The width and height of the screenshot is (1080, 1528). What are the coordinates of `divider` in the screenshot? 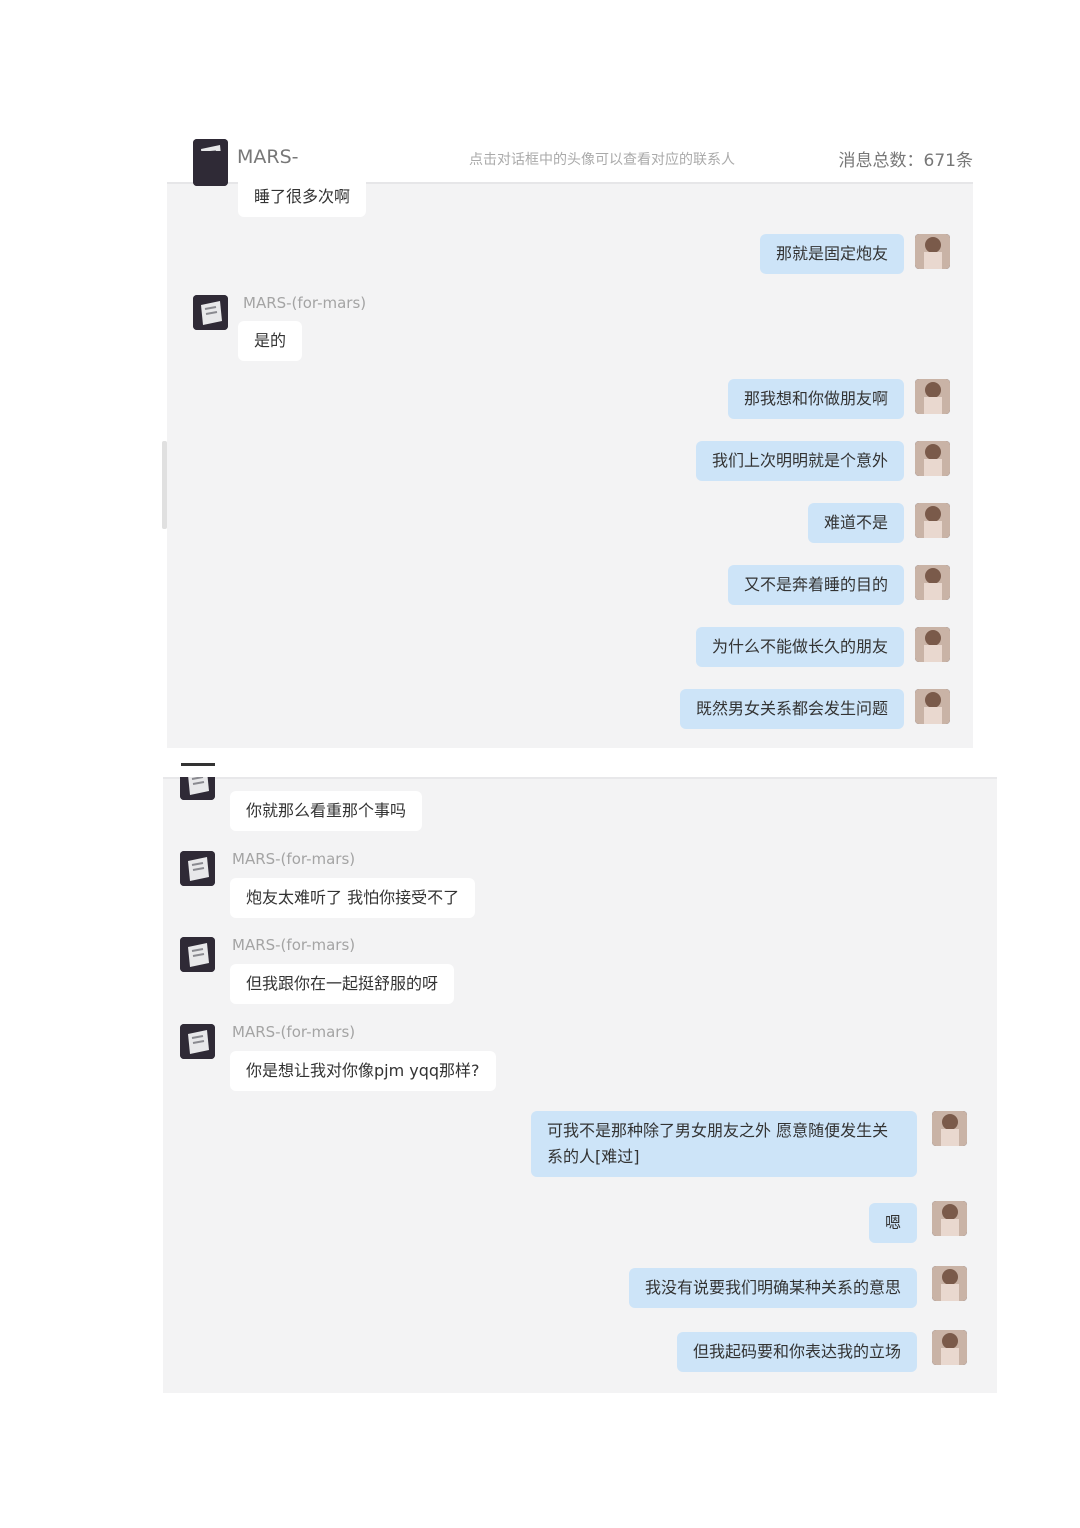 It's located at (580, 778).